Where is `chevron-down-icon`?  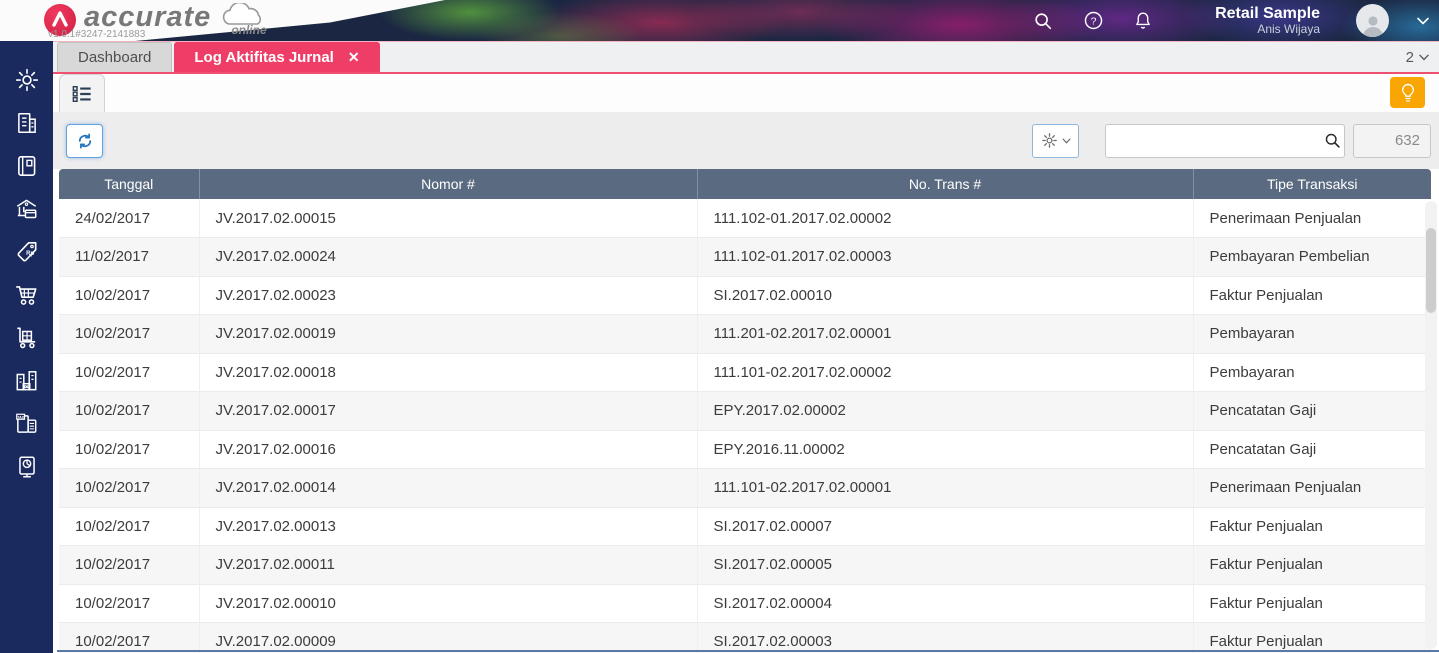 chevron-down-icon is located at coordinates (1066, 141).